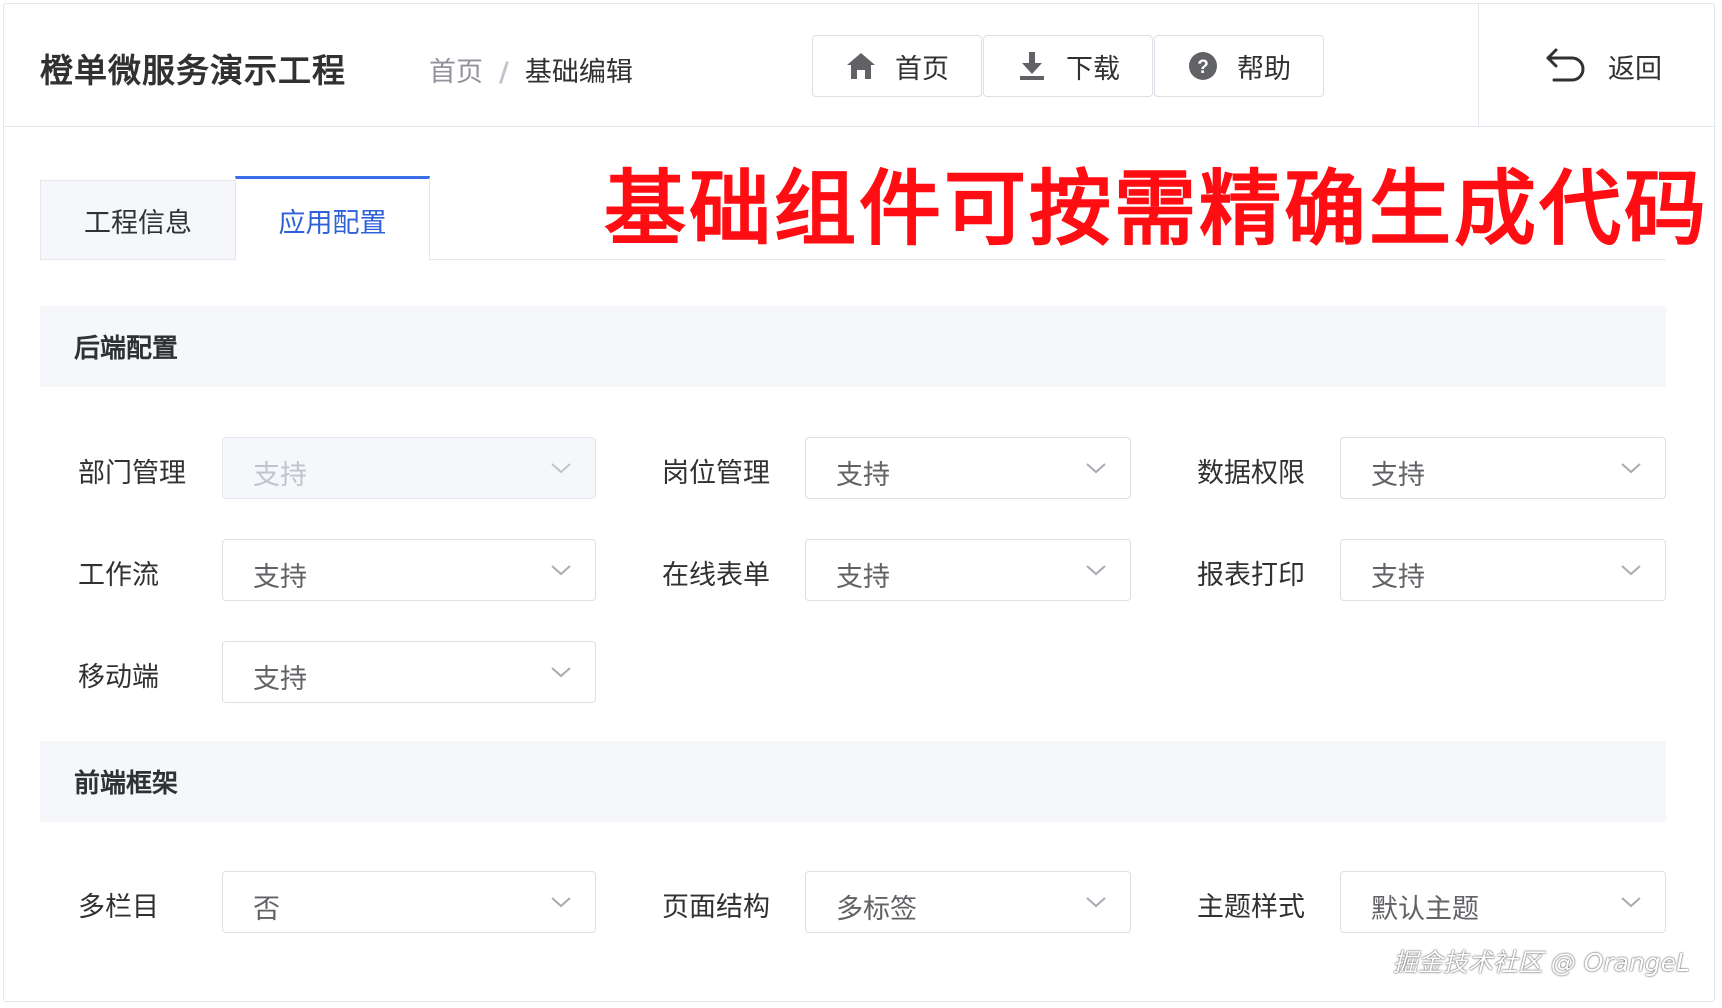  Describe the element at coordinates (280, 475) in the screenshot. I see `select-dept-value: 支持` at that location.